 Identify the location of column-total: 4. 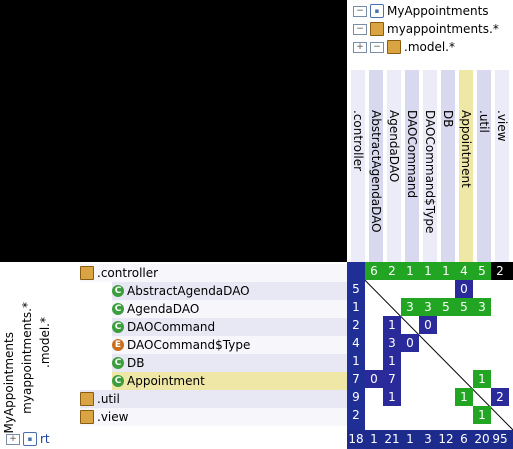
(464, 271).